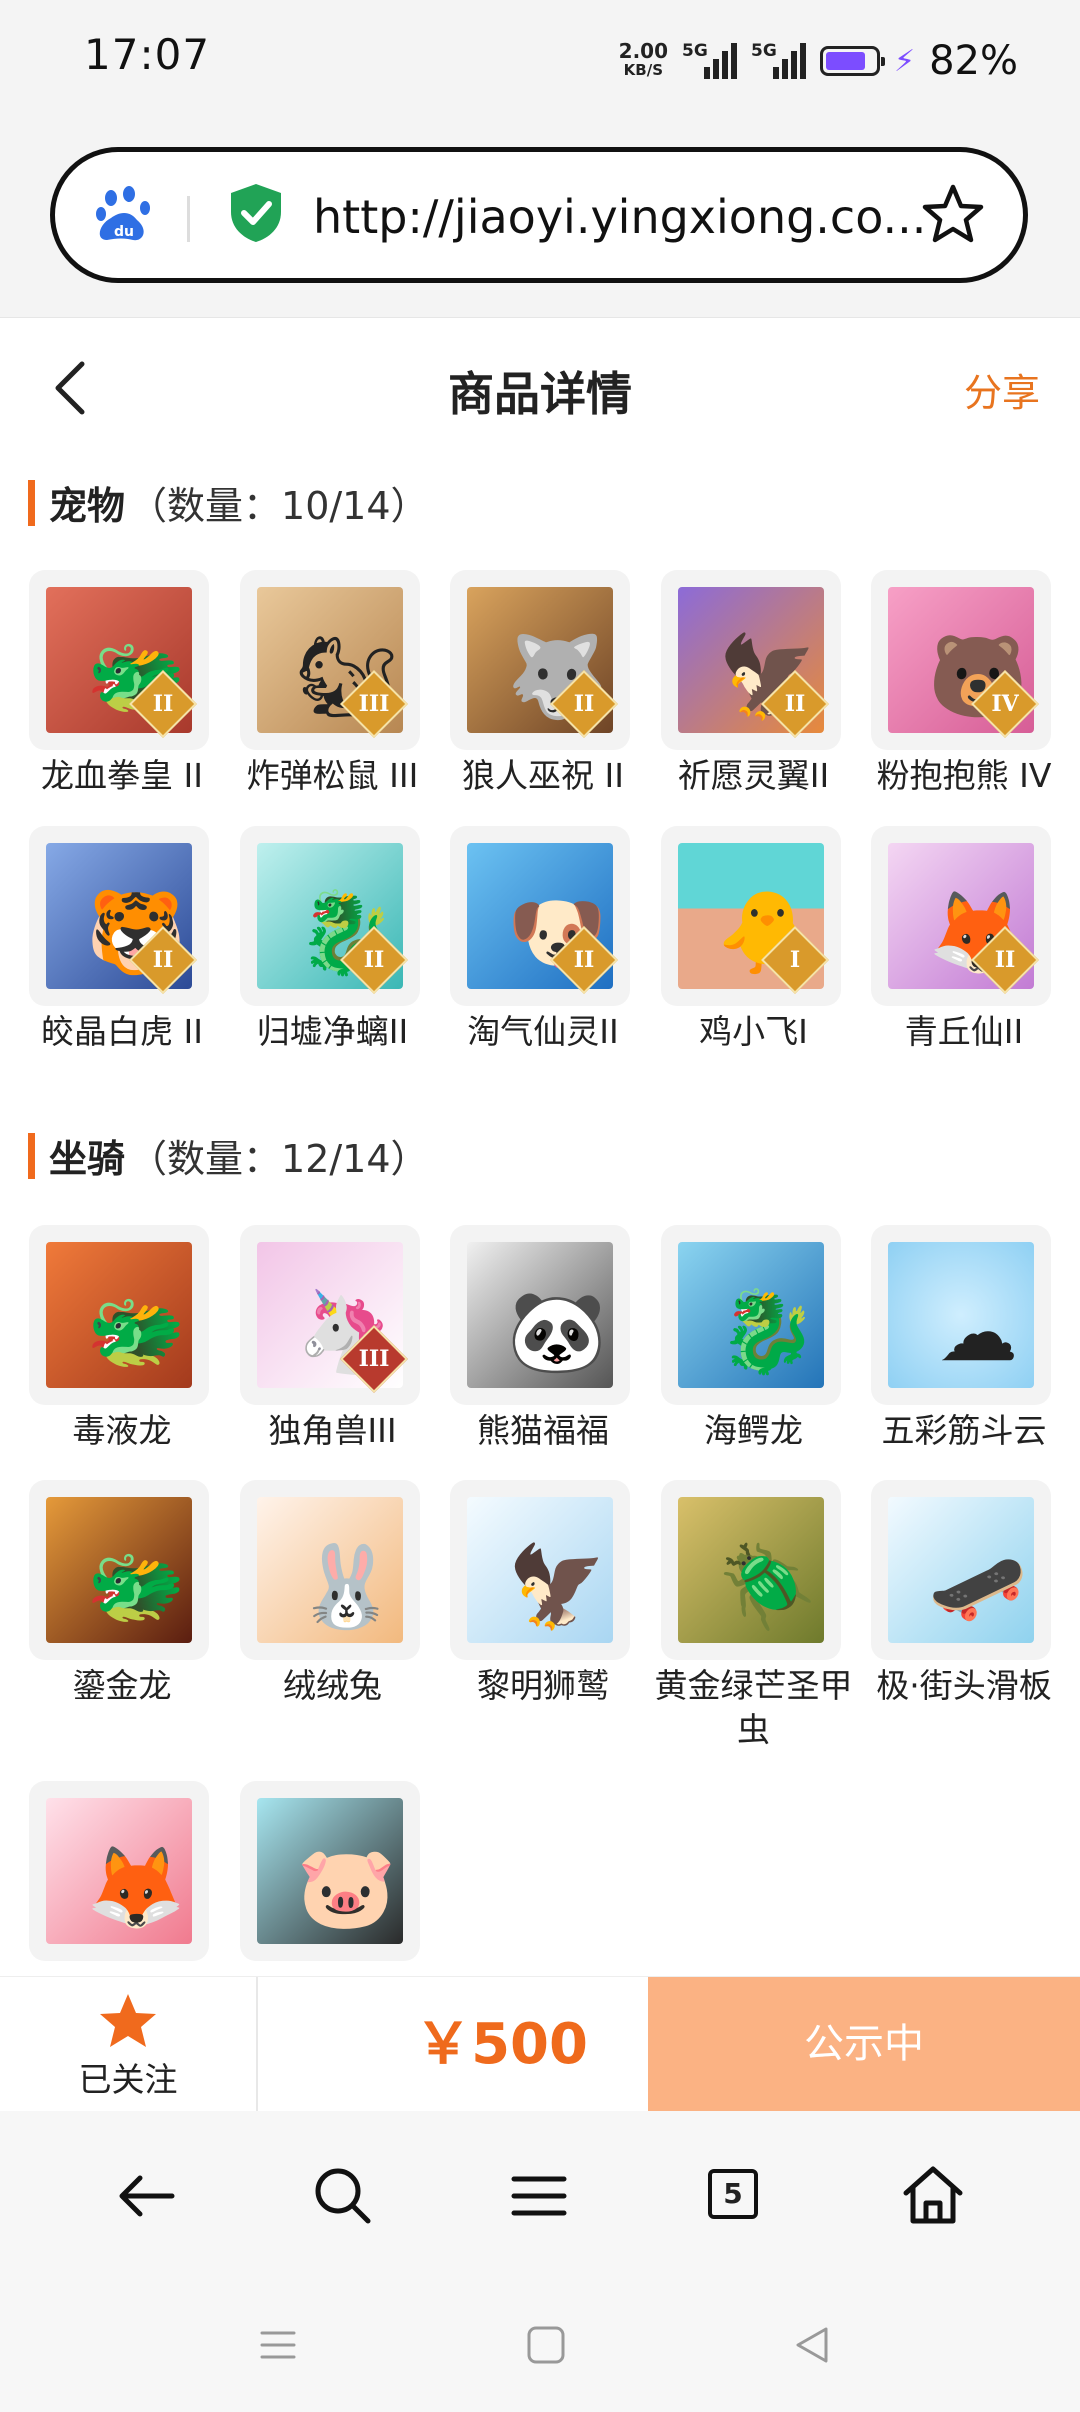  What do you see at coordinates (953, 214) in the screenshot?
I see `bookmark-star-icon` at bounding box center [953, 214].